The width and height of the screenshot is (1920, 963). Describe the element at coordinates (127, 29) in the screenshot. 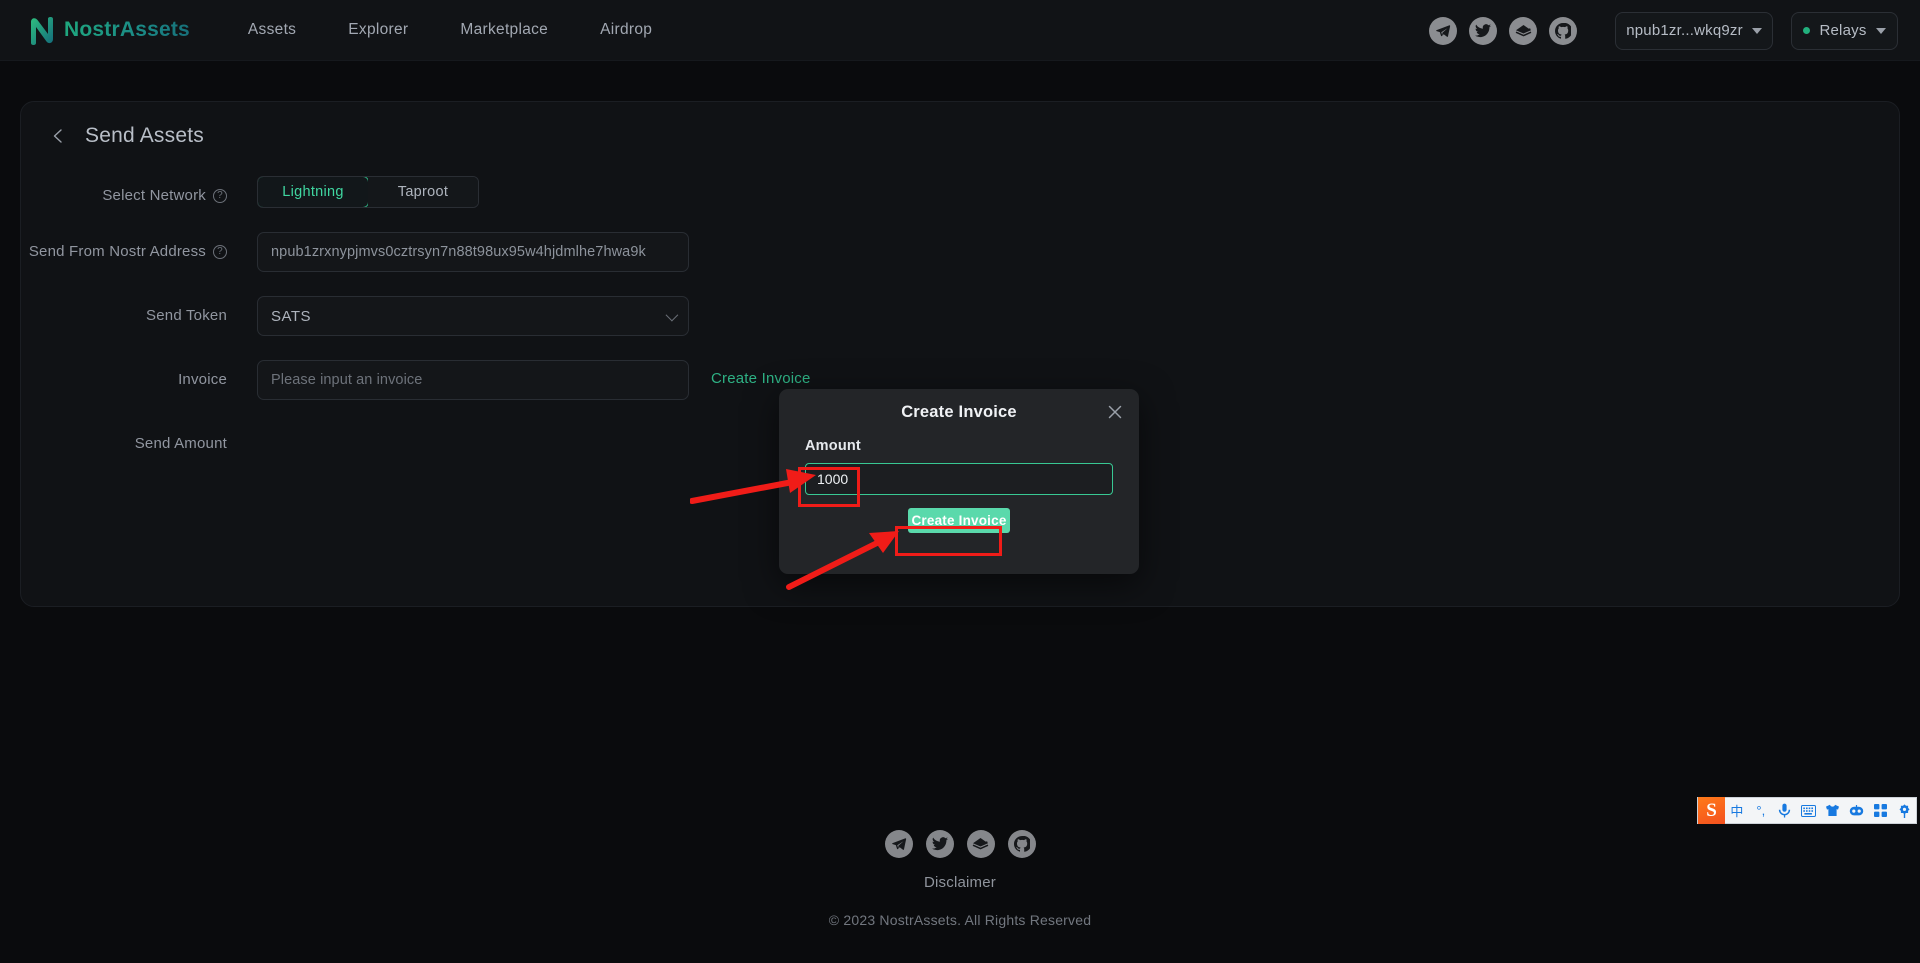

I see `brand-name: NostrAssets` at that location.